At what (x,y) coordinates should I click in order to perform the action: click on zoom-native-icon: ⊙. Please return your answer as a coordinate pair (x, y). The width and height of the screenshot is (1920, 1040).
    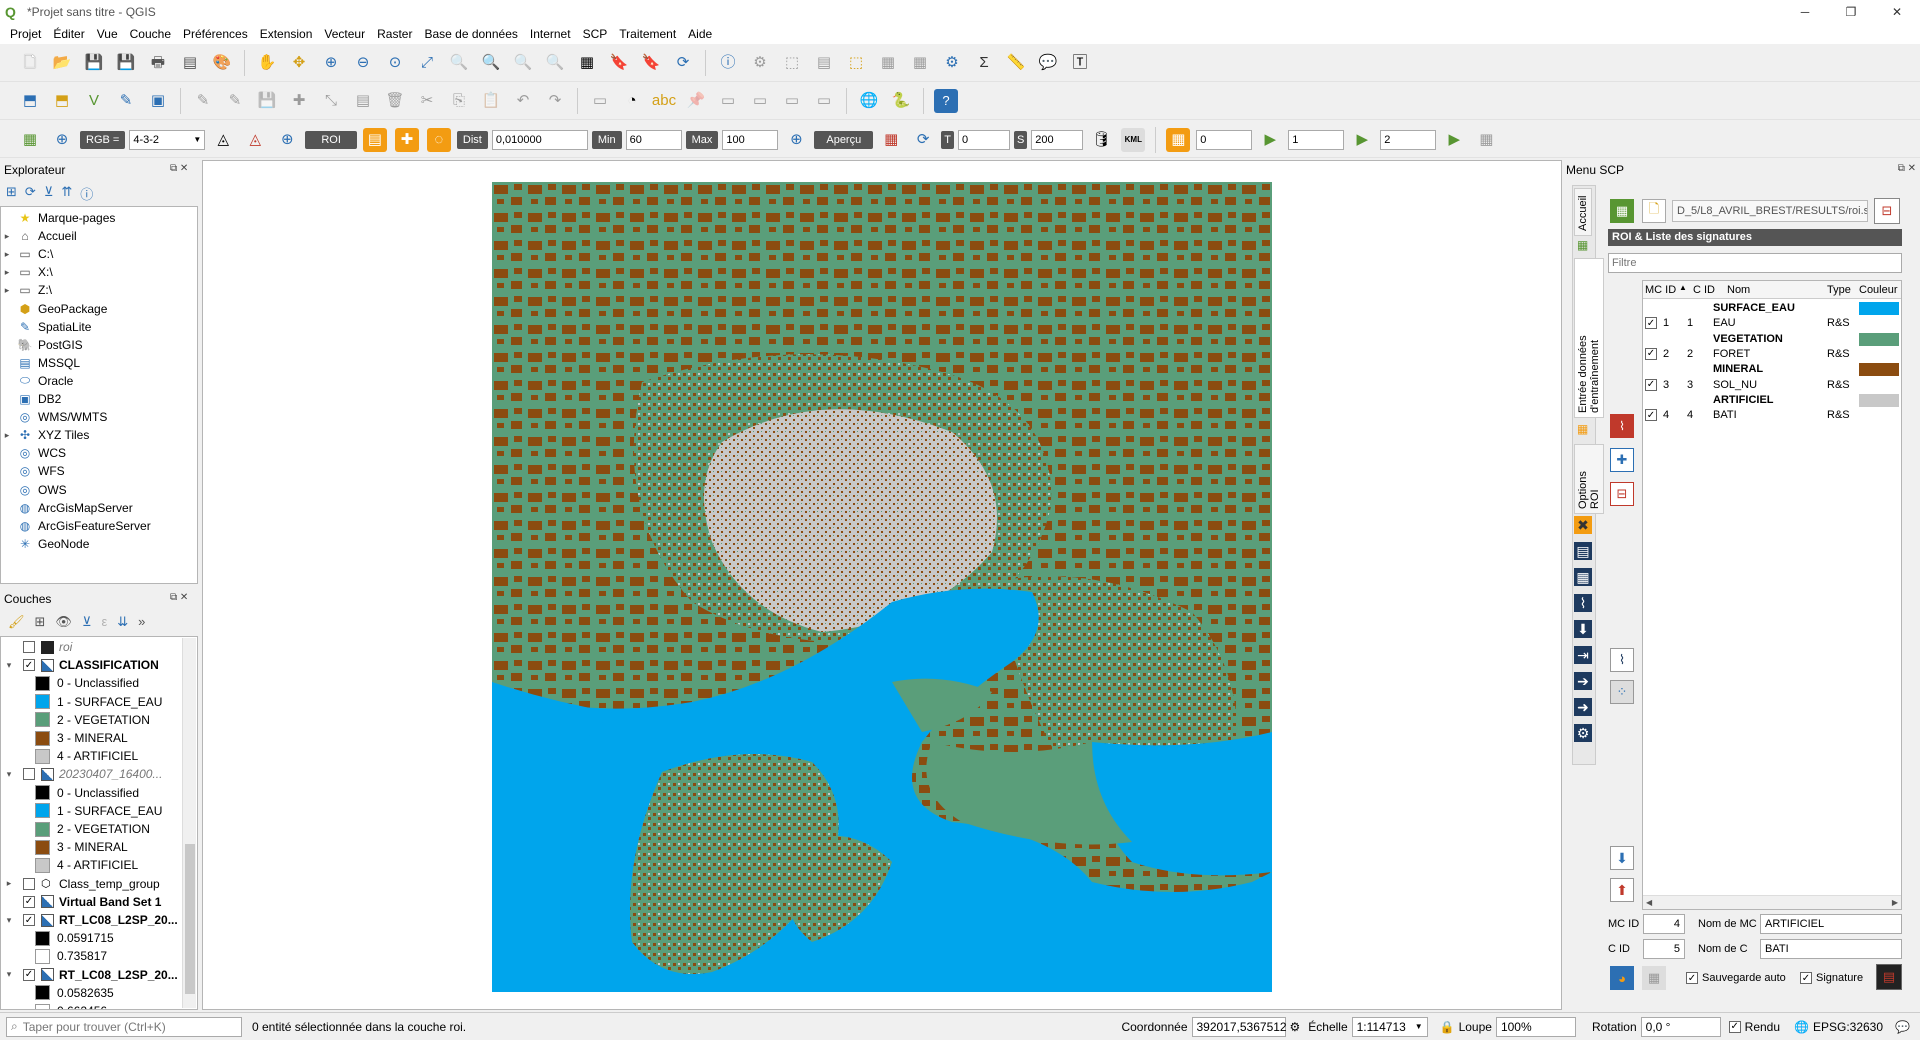
    Looking at the image, I should click on (395, 63).